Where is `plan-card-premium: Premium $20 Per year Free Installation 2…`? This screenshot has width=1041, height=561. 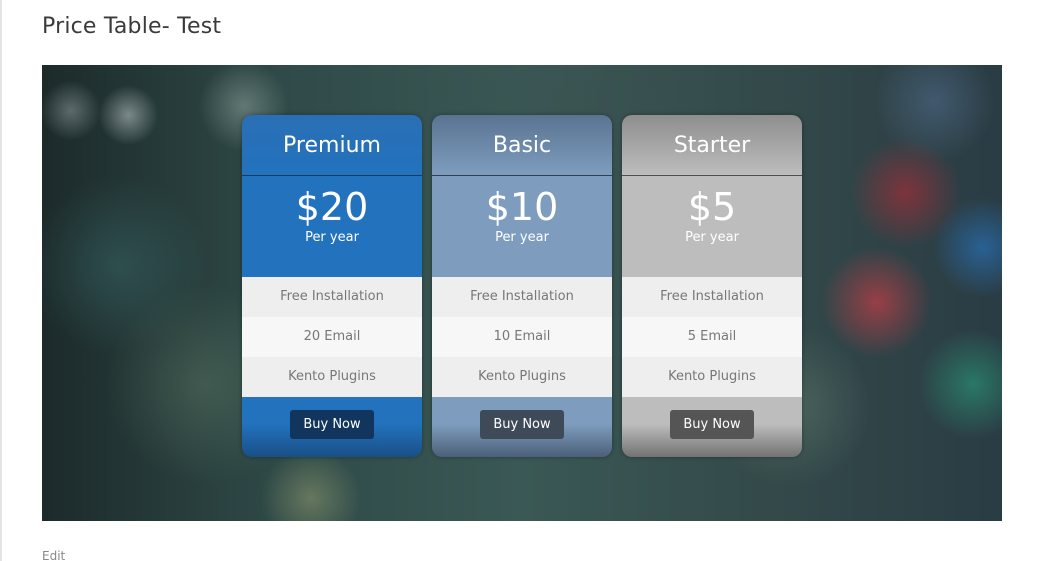 plan-card-premium: Premium $20 Per year Free Installation 2… is located at coordinates (332, 286).